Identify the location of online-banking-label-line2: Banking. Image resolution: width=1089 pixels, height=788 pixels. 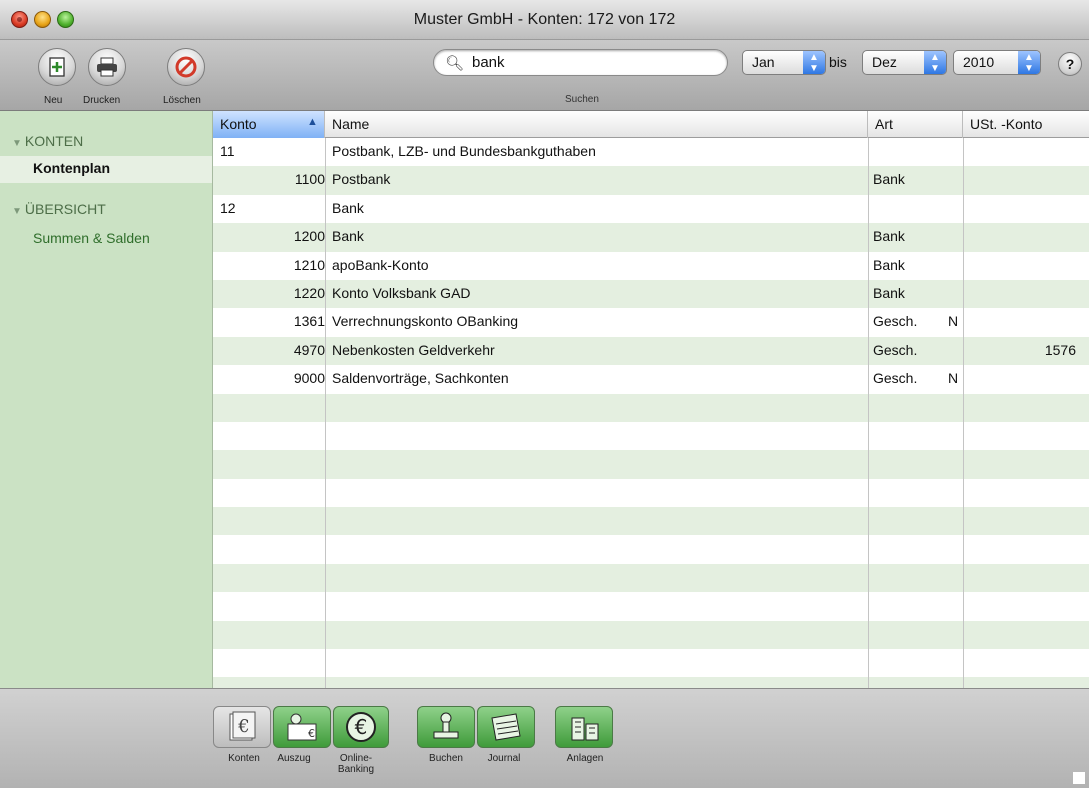
(356, 769).